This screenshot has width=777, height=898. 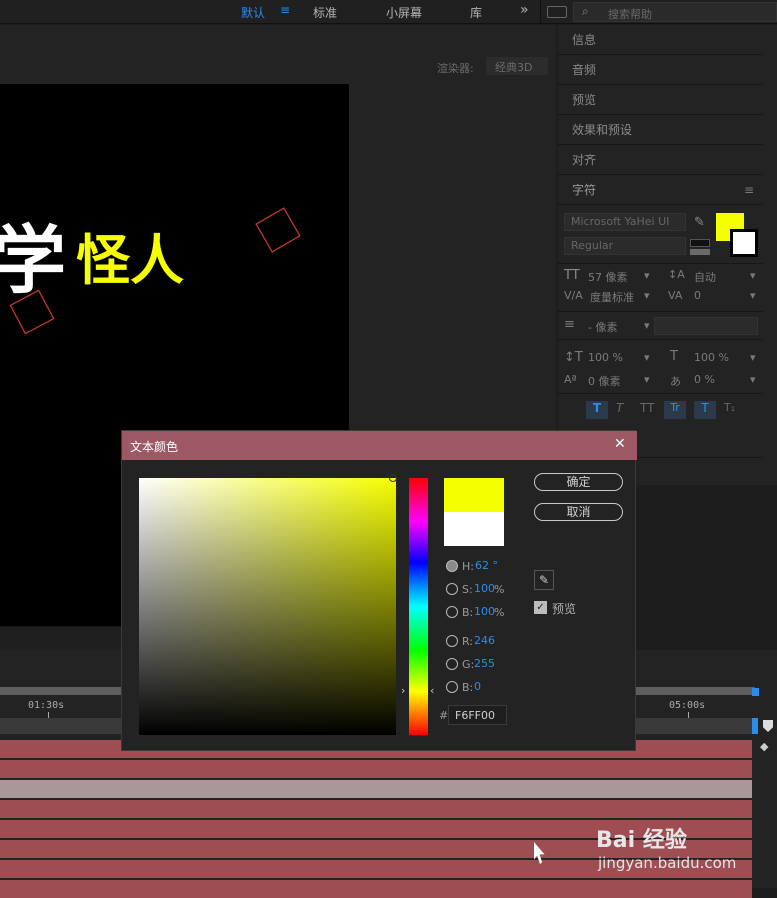 What do you see at coordinates (376, 789) in the screenshot?
I see `layer-track-selected` at bounding box center [376, 789].